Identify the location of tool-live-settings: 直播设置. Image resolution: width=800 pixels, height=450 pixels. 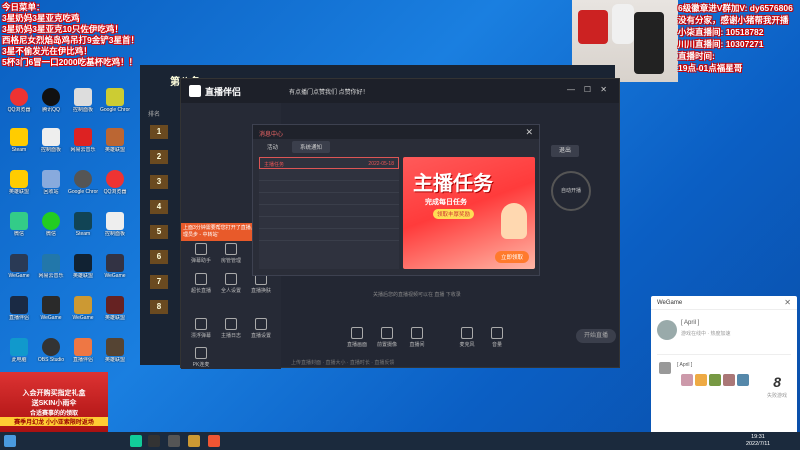
(261, 328).